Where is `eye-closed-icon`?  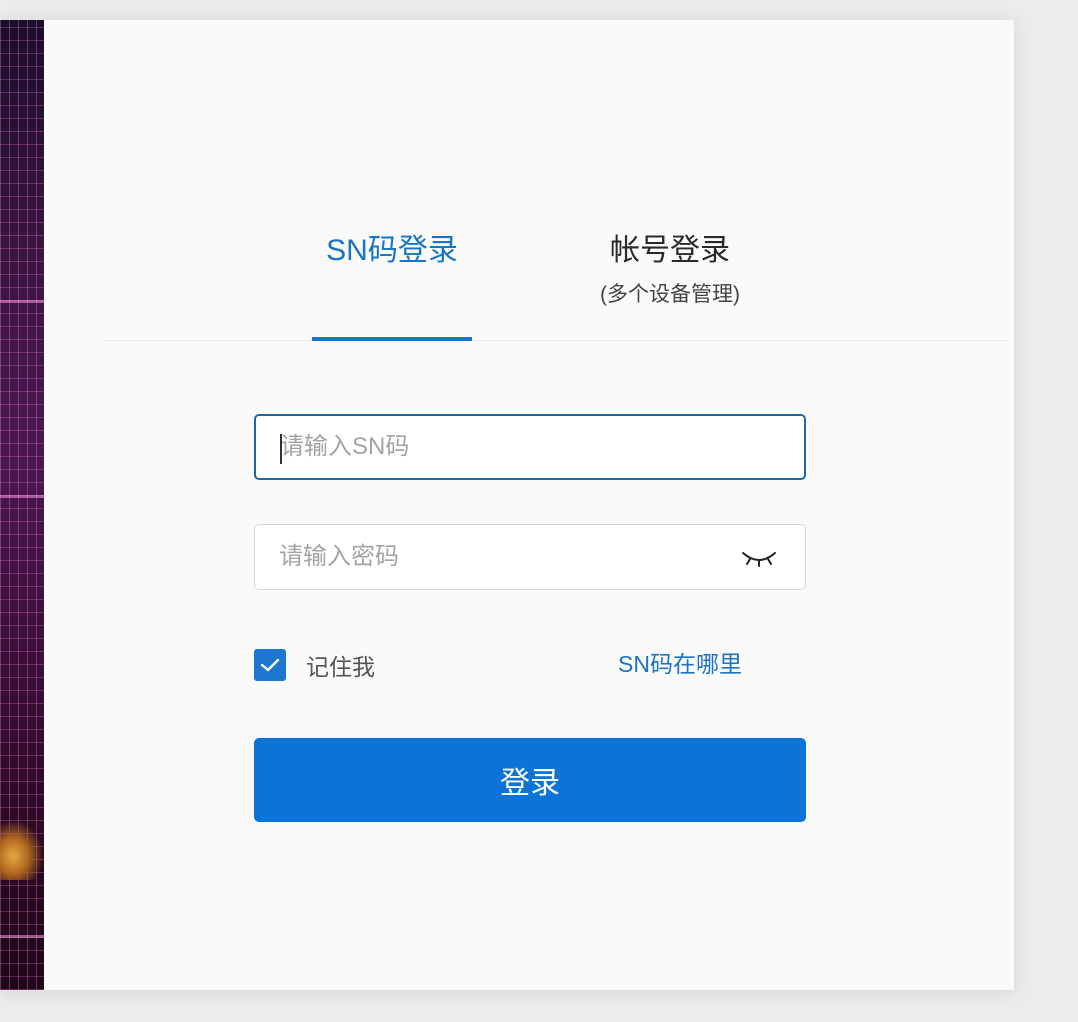 eye-closed-icon is located at coordinates (759, 557).